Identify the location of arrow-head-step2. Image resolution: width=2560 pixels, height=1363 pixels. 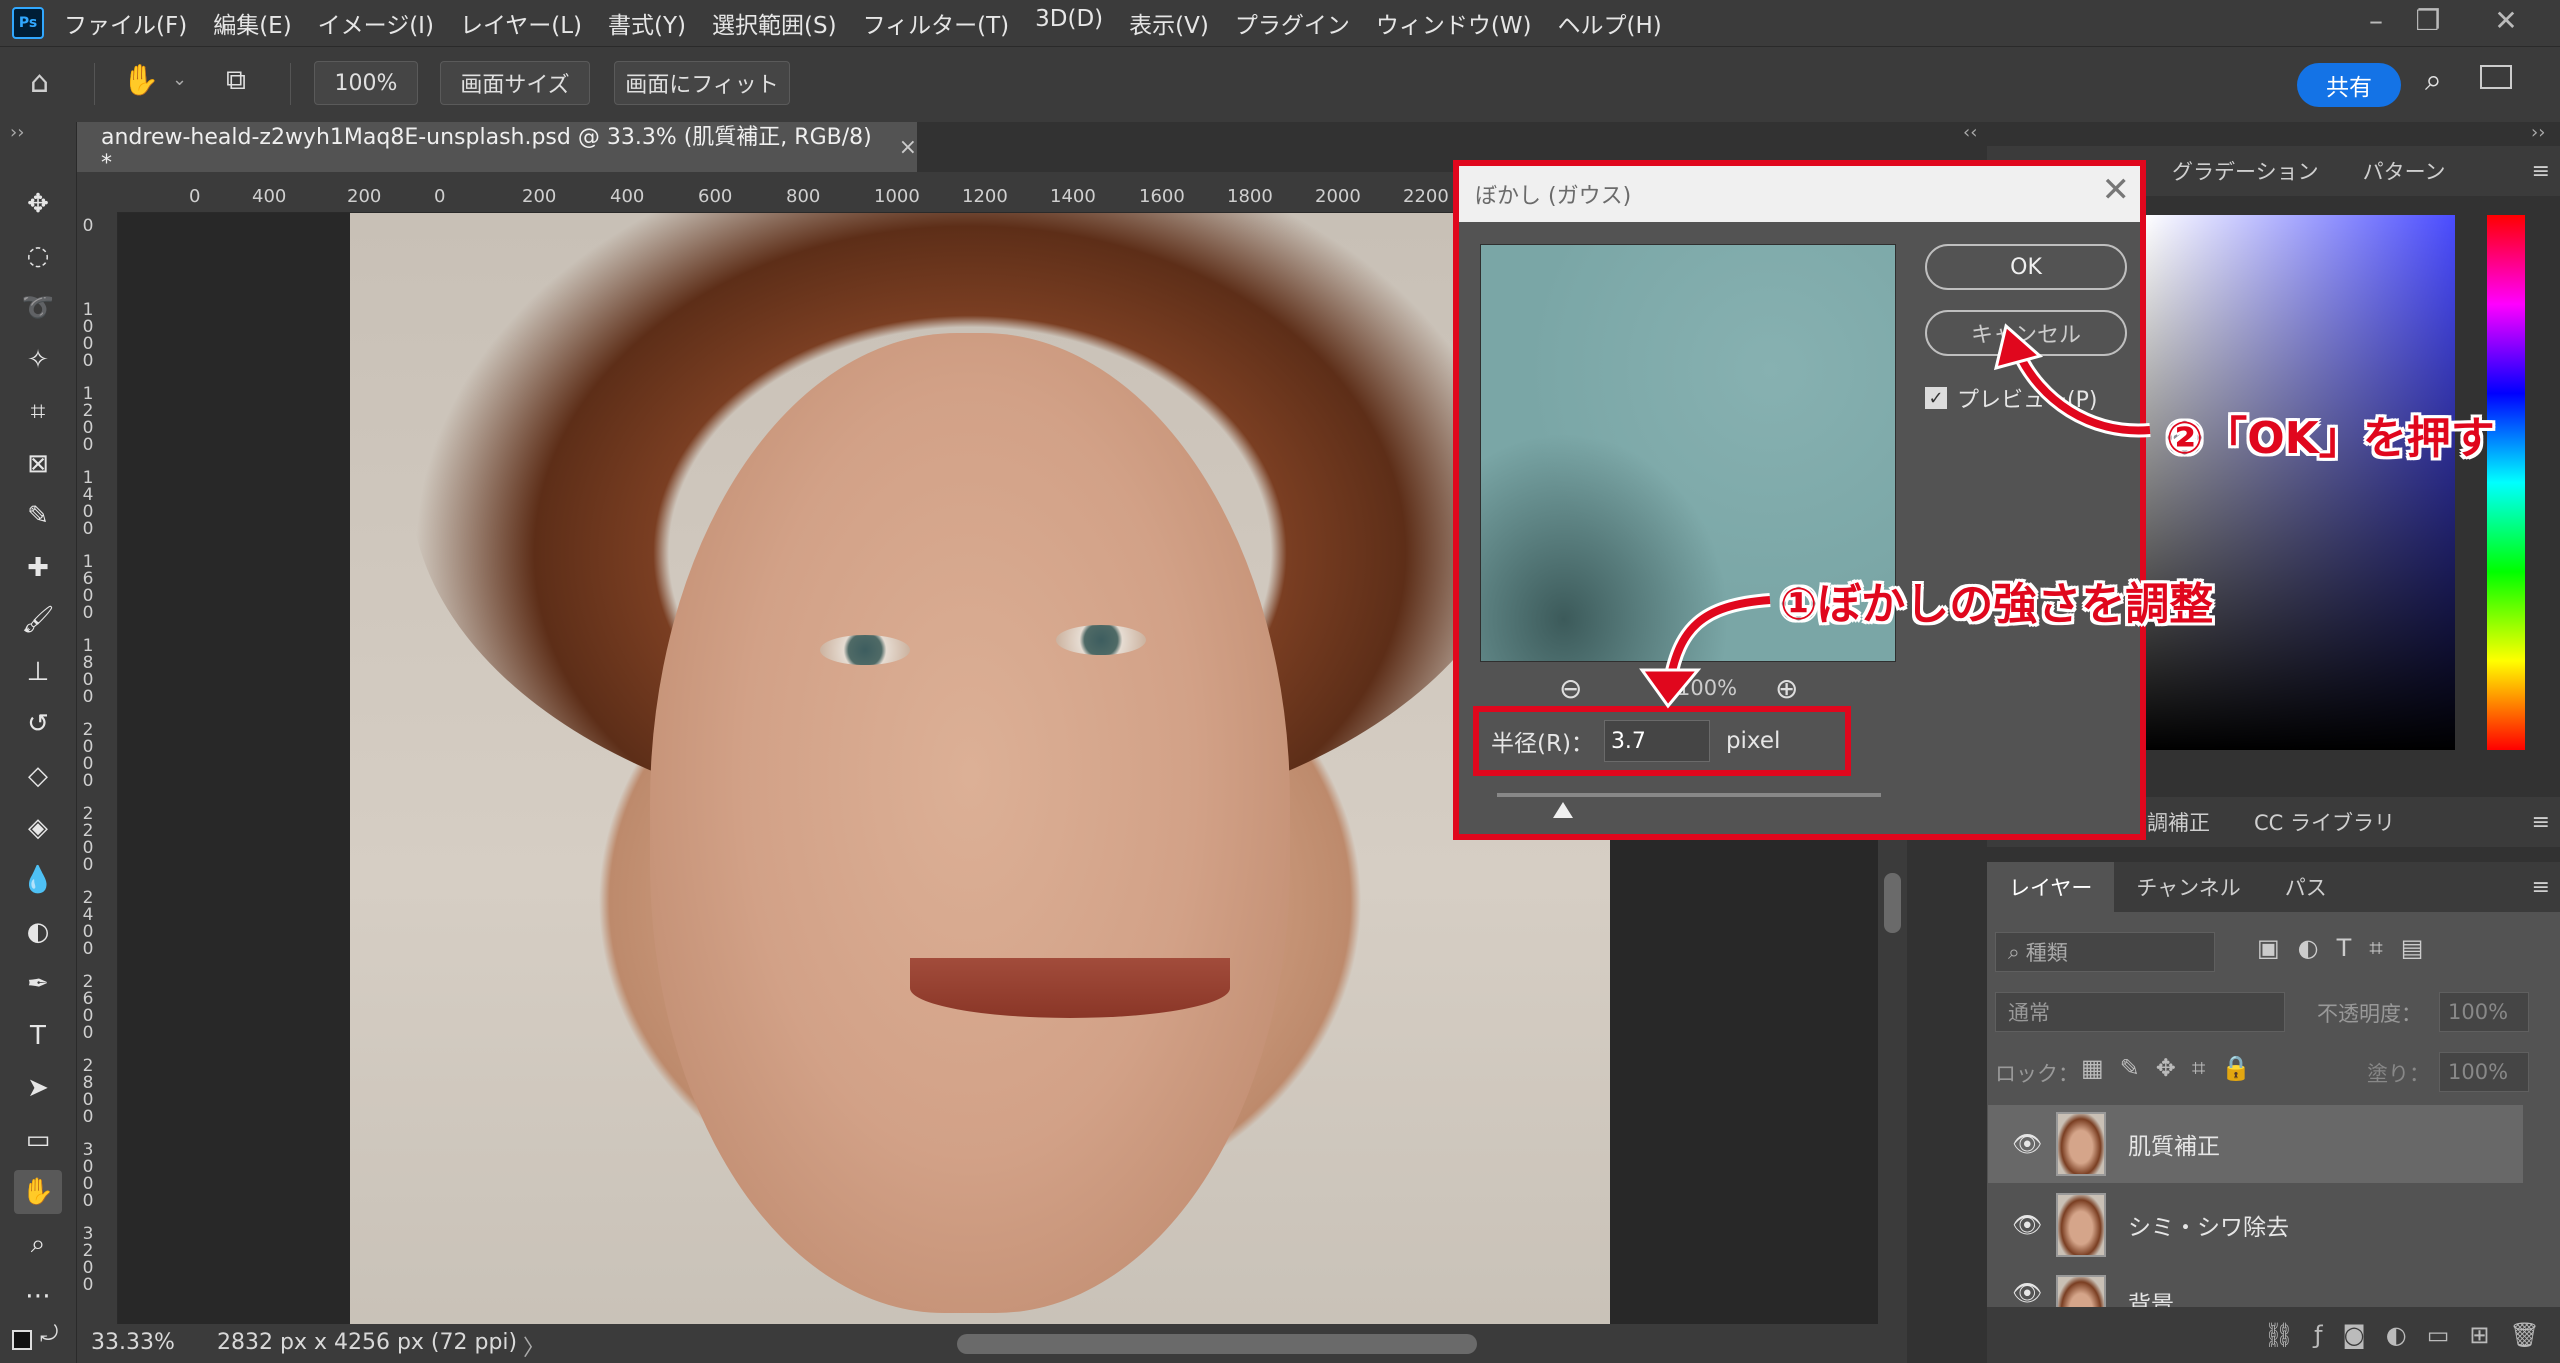
(2018, 347).